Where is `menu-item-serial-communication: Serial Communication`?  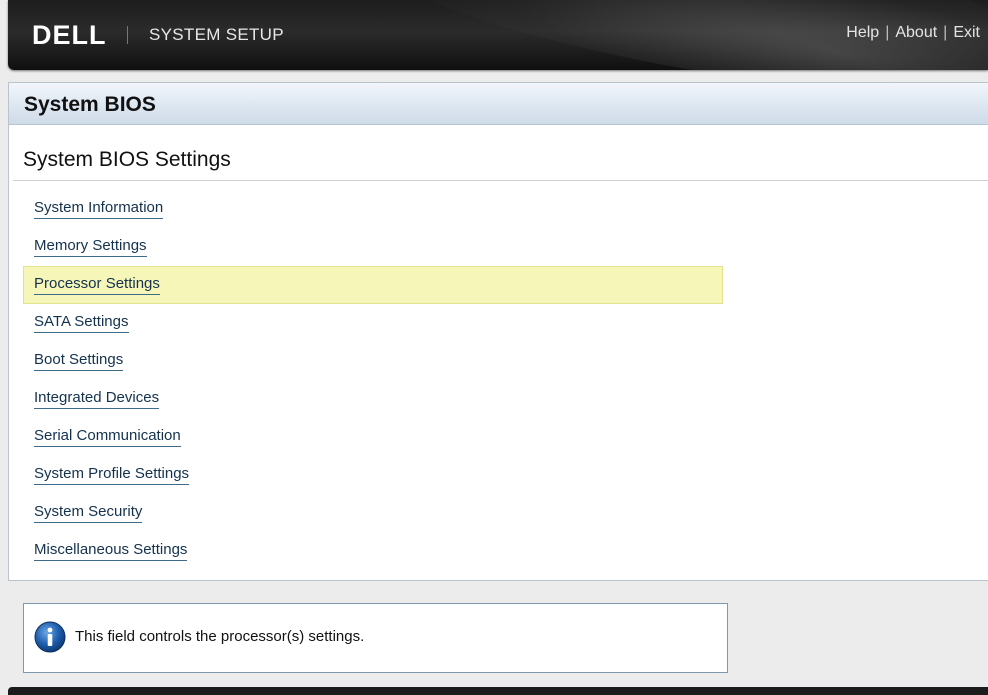 menu-item-serial-communication: Serial Communication is located at coordinates (373, 437).